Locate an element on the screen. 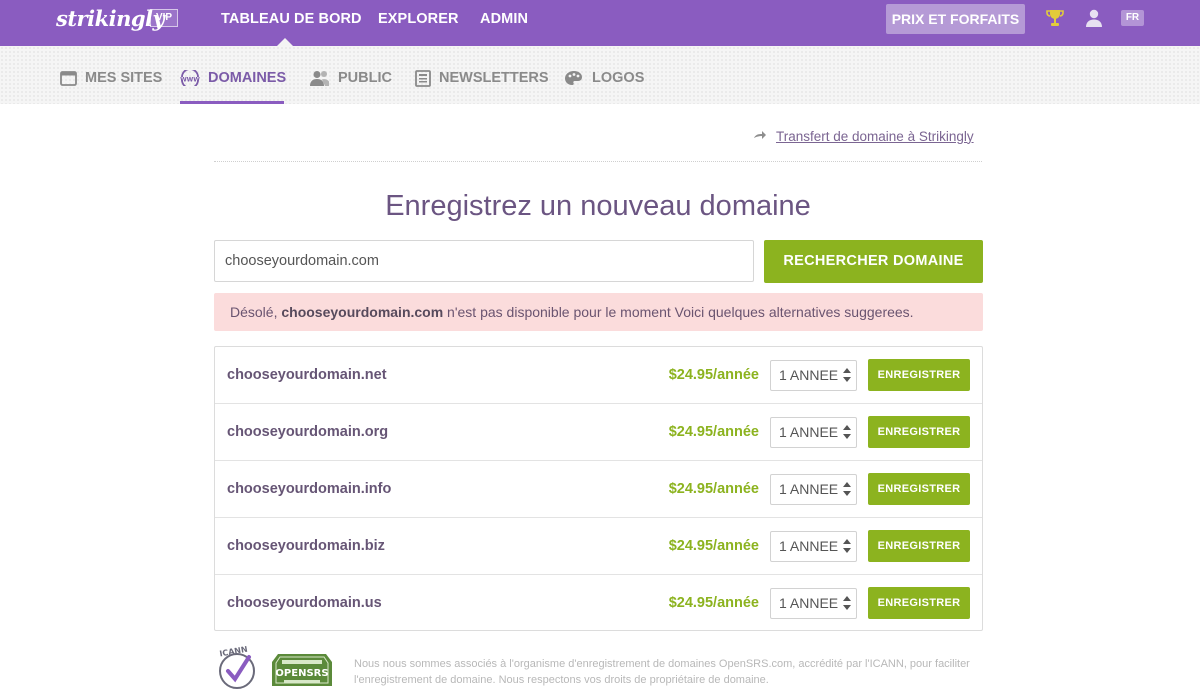 The height and width of the screenshot is (691, 1200). subnav-label: PUBLIC is located at coordinates (365, 78).